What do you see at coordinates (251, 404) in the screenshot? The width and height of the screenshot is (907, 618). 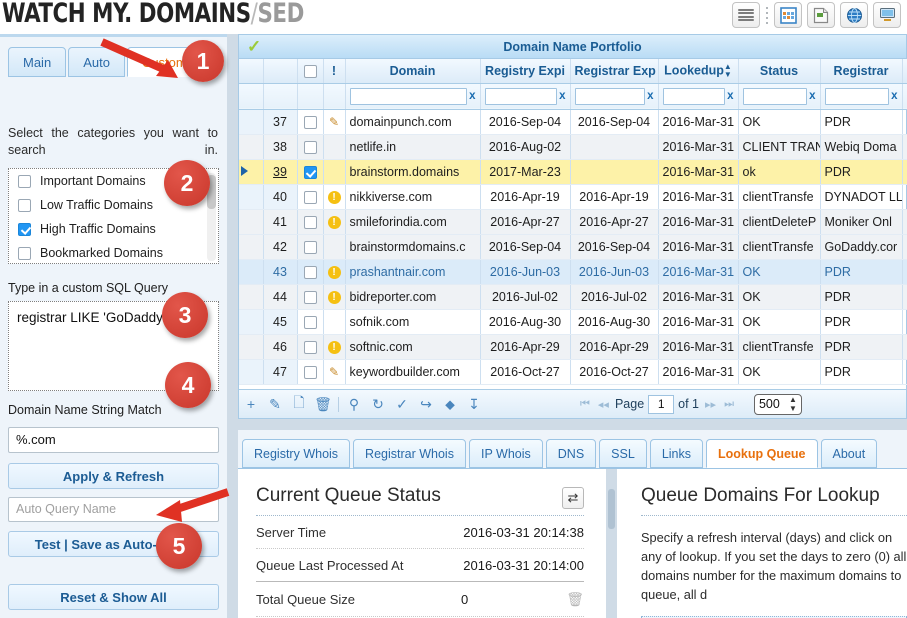 I see `add-row-icon: +` at bounding box center [251, 404].